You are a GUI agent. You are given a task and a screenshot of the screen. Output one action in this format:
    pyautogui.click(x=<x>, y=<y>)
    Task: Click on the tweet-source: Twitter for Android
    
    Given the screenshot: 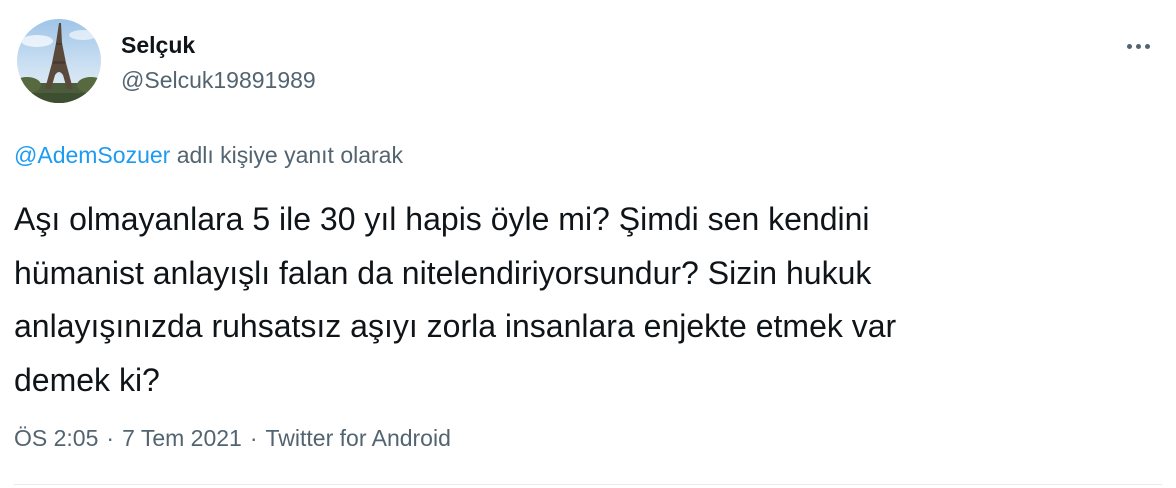 What is the action you would take?
    pyautogui.click(x=358, y=438)
    